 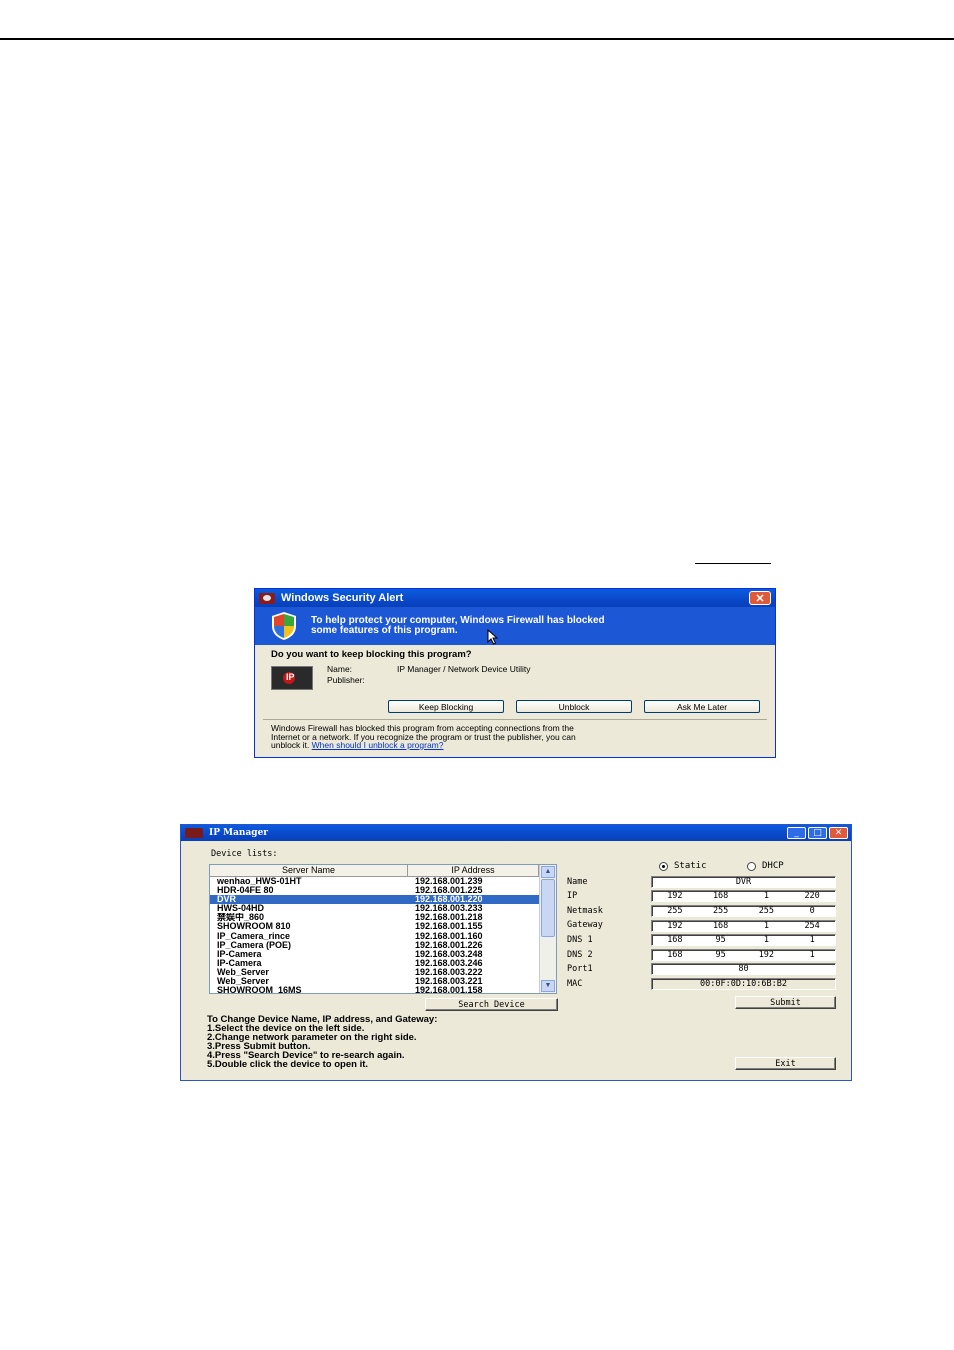 I want to click on windows-shield-icon, so click(x=284, y=626).